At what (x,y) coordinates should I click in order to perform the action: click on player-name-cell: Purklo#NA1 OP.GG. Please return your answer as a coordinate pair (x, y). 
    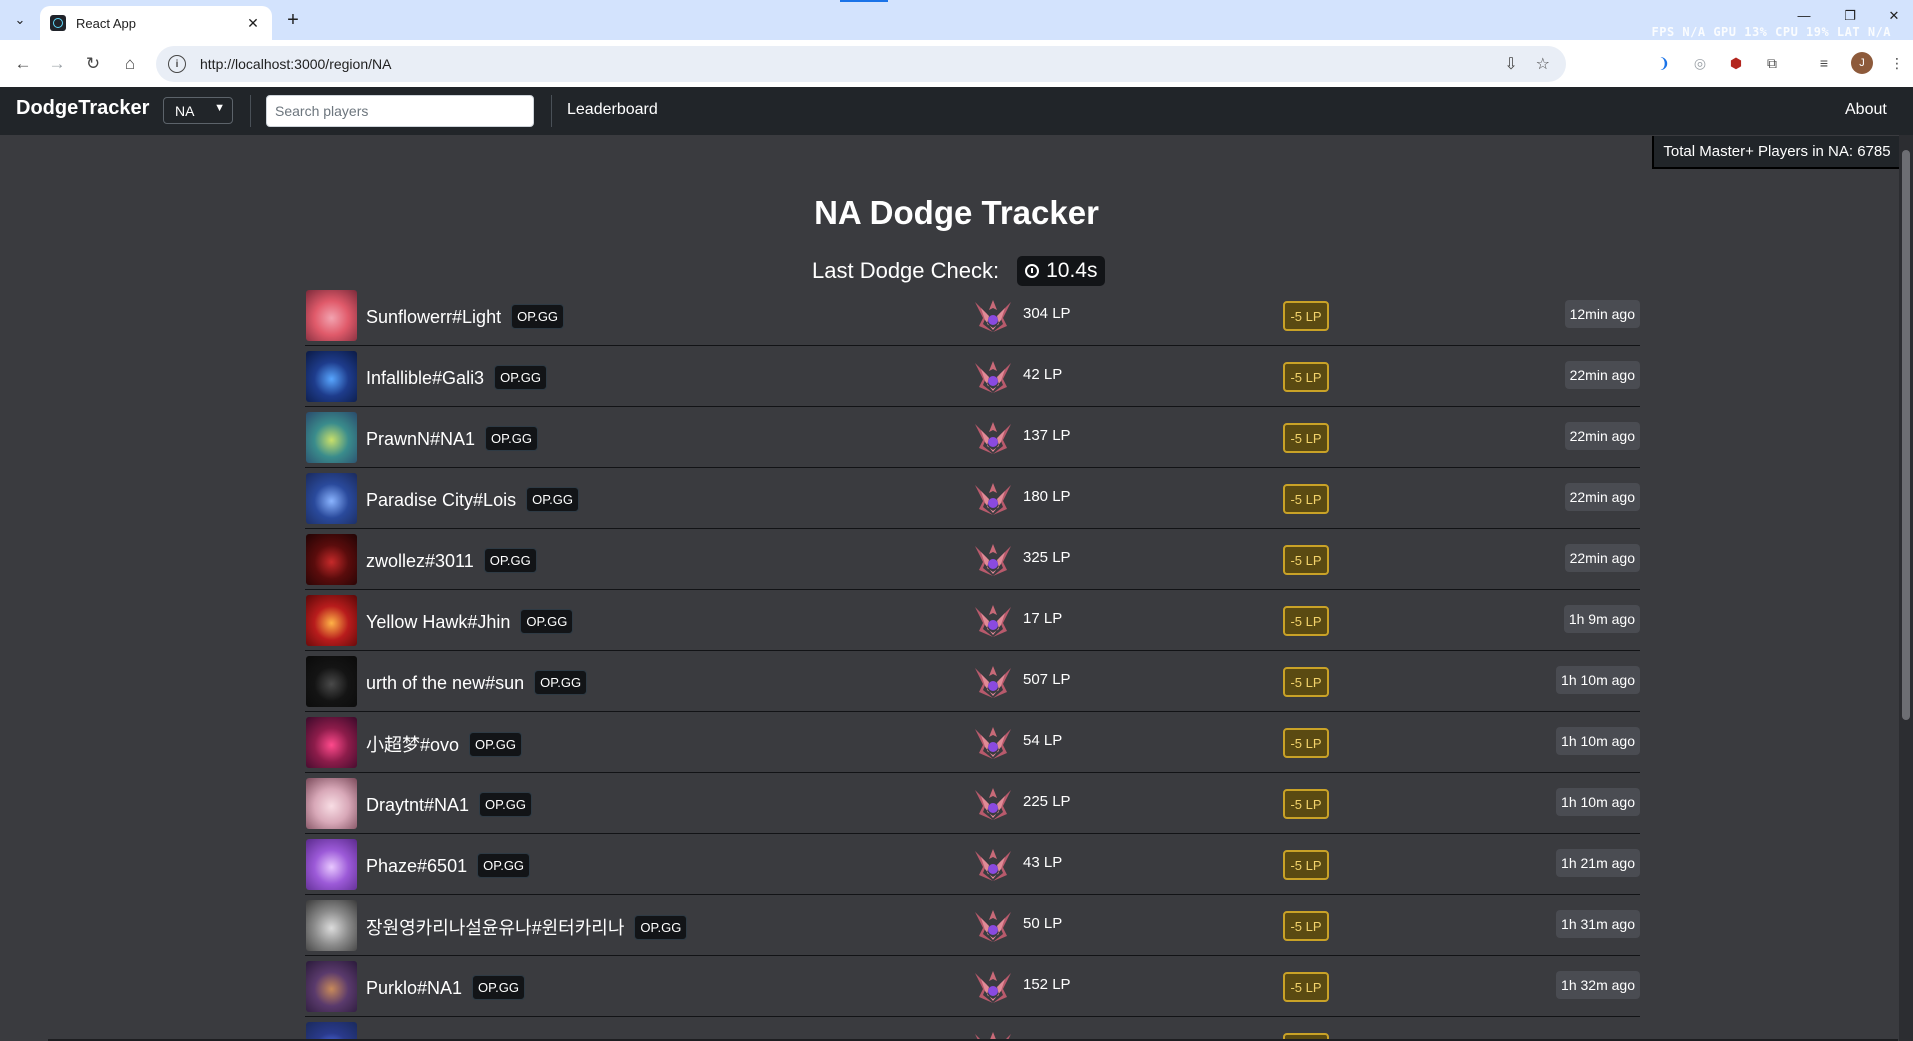
    Looking at the image, I should click on (445, 987).